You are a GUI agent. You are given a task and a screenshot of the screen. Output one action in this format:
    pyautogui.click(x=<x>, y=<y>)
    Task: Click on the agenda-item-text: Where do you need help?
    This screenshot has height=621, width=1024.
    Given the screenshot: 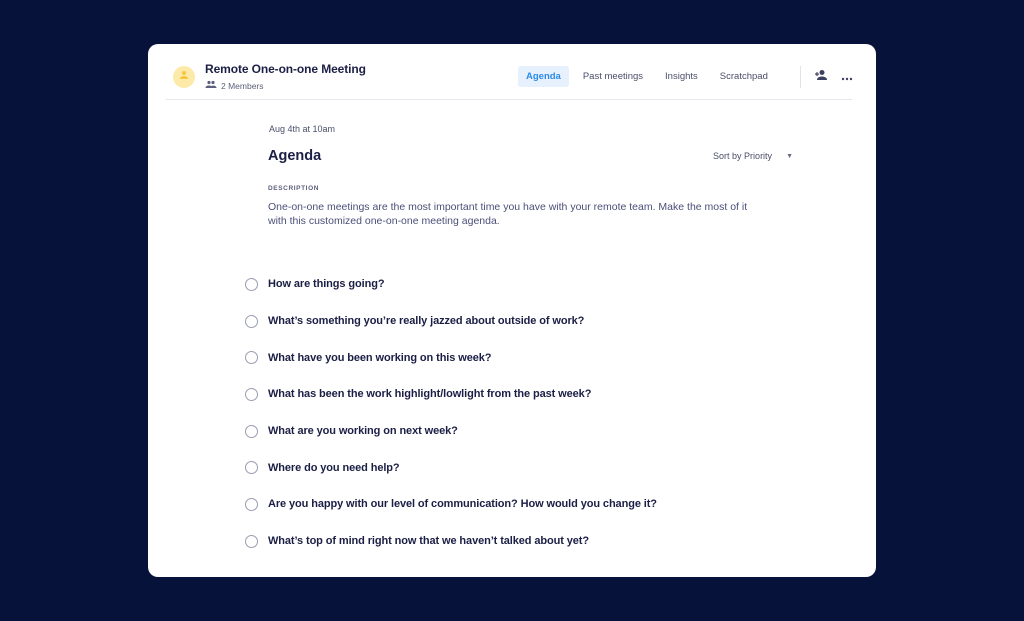 What is the action you would take?
    pyautogui.click(x=334, y=468)
    